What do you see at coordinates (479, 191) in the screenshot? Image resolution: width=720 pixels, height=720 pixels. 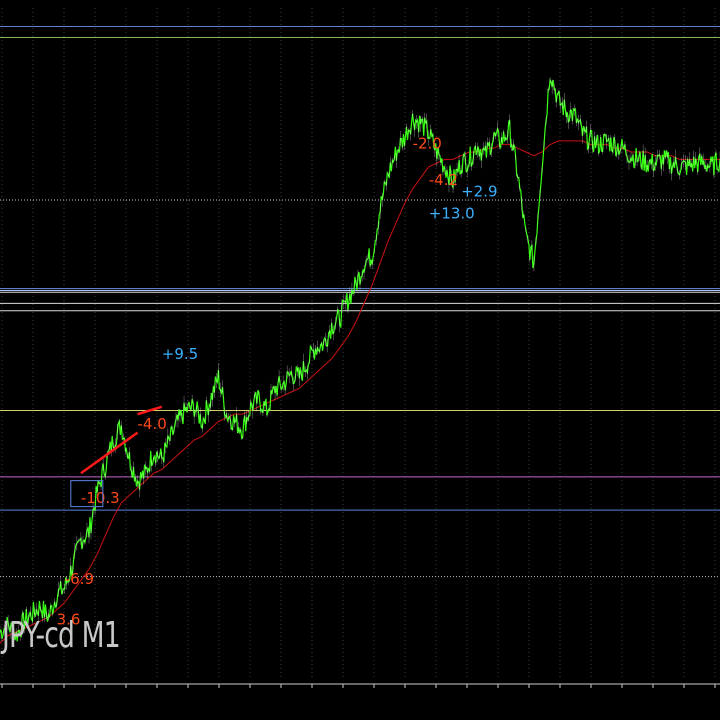 I see `trade-result-label: +2.9` at bounding box center [479, 191].